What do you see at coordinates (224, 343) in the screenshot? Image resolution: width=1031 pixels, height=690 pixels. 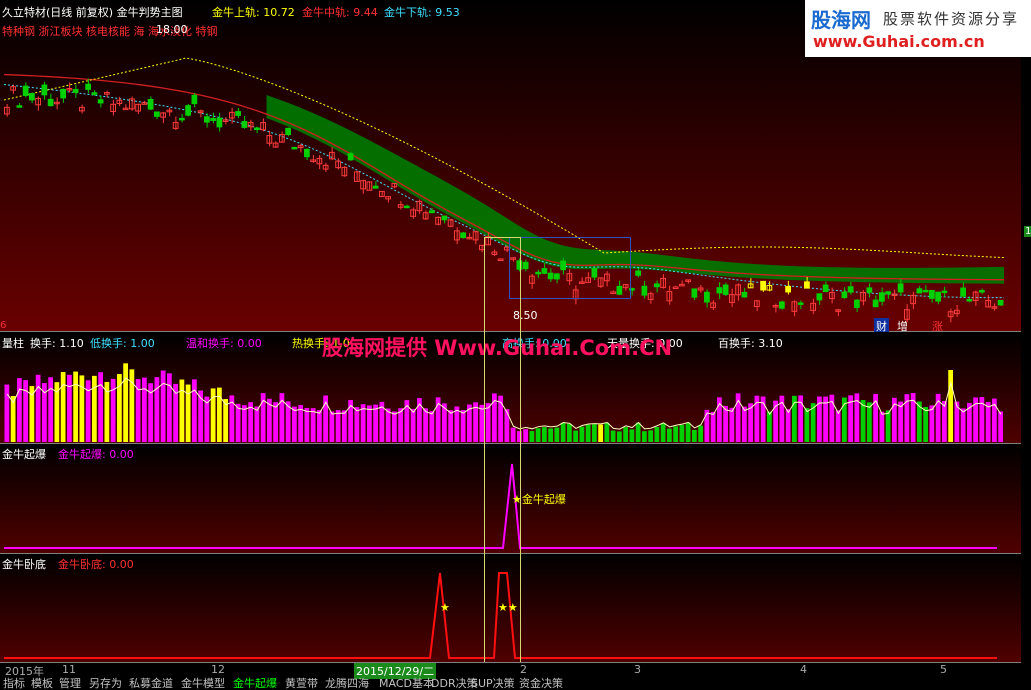 I see `mild-turnover-label: 温和换手: 0.00` at bounding box center [224, 343].